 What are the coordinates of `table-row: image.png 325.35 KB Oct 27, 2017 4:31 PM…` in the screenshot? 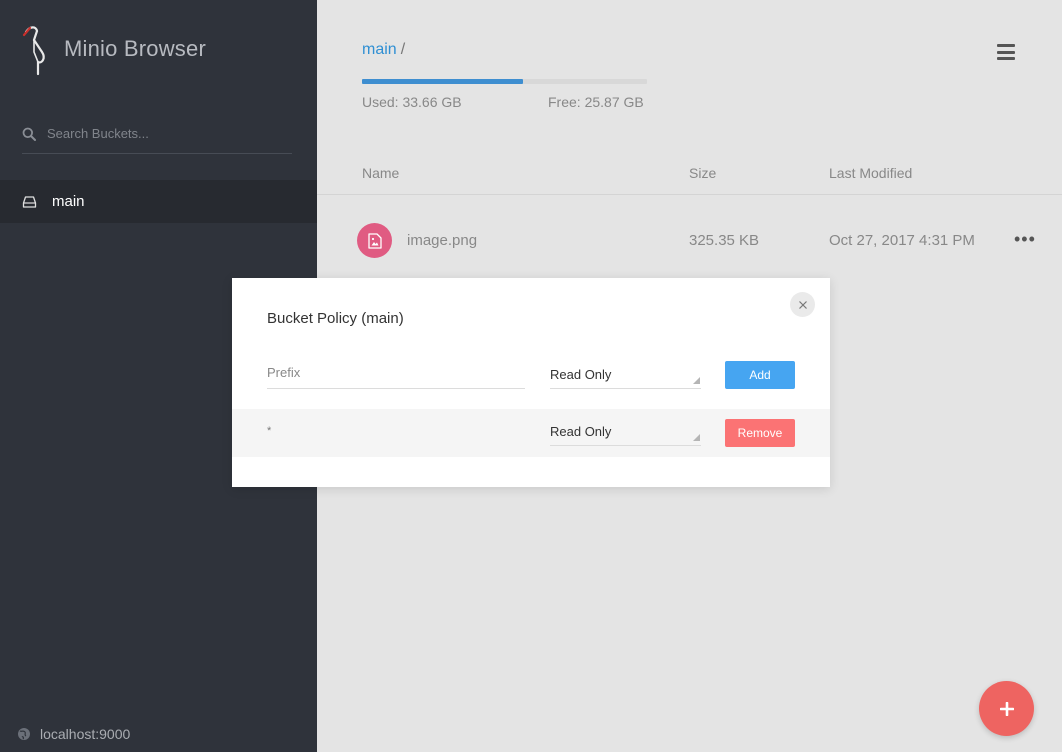 It's located at (689, 241).